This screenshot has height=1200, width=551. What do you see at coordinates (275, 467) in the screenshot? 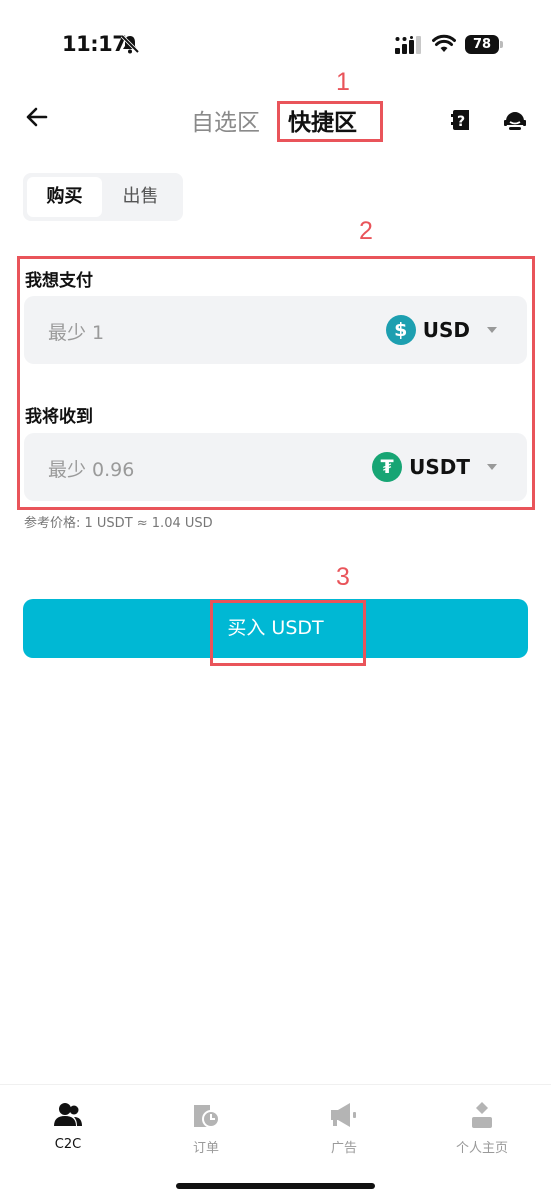
I see `receive-amount-field: 最少 0.96 ₮ USDT` at bounding box center [275, 467].